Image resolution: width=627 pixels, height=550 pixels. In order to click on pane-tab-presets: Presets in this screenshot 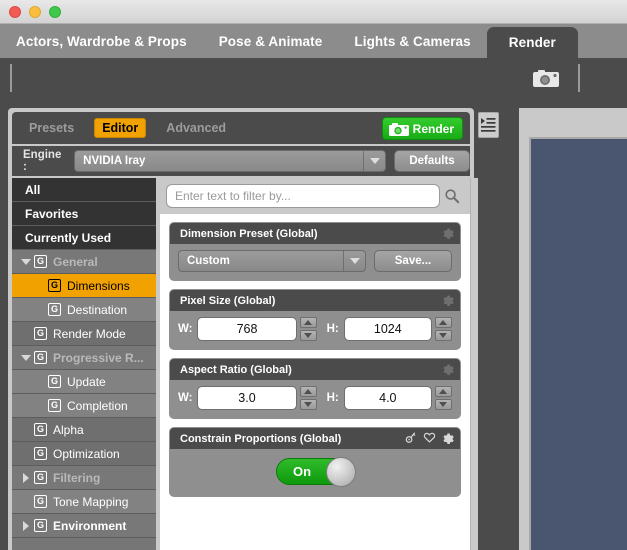, I will do `click(51, 128)`.